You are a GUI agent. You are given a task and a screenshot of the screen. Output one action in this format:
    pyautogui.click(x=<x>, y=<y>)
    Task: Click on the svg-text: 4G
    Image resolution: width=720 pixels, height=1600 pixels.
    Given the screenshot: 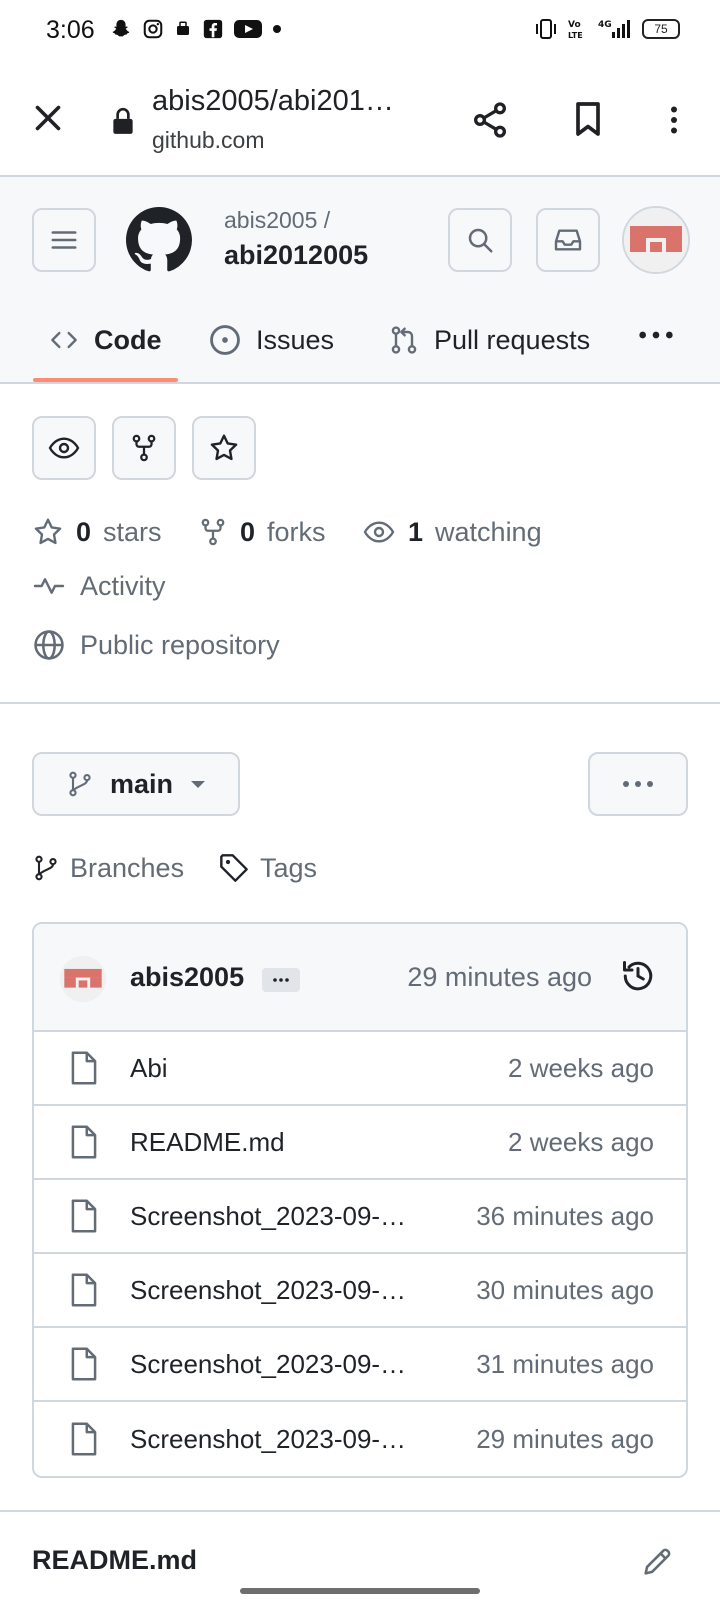 What is the action you would take?
    pyautogui.click(x=605, y=25)
    